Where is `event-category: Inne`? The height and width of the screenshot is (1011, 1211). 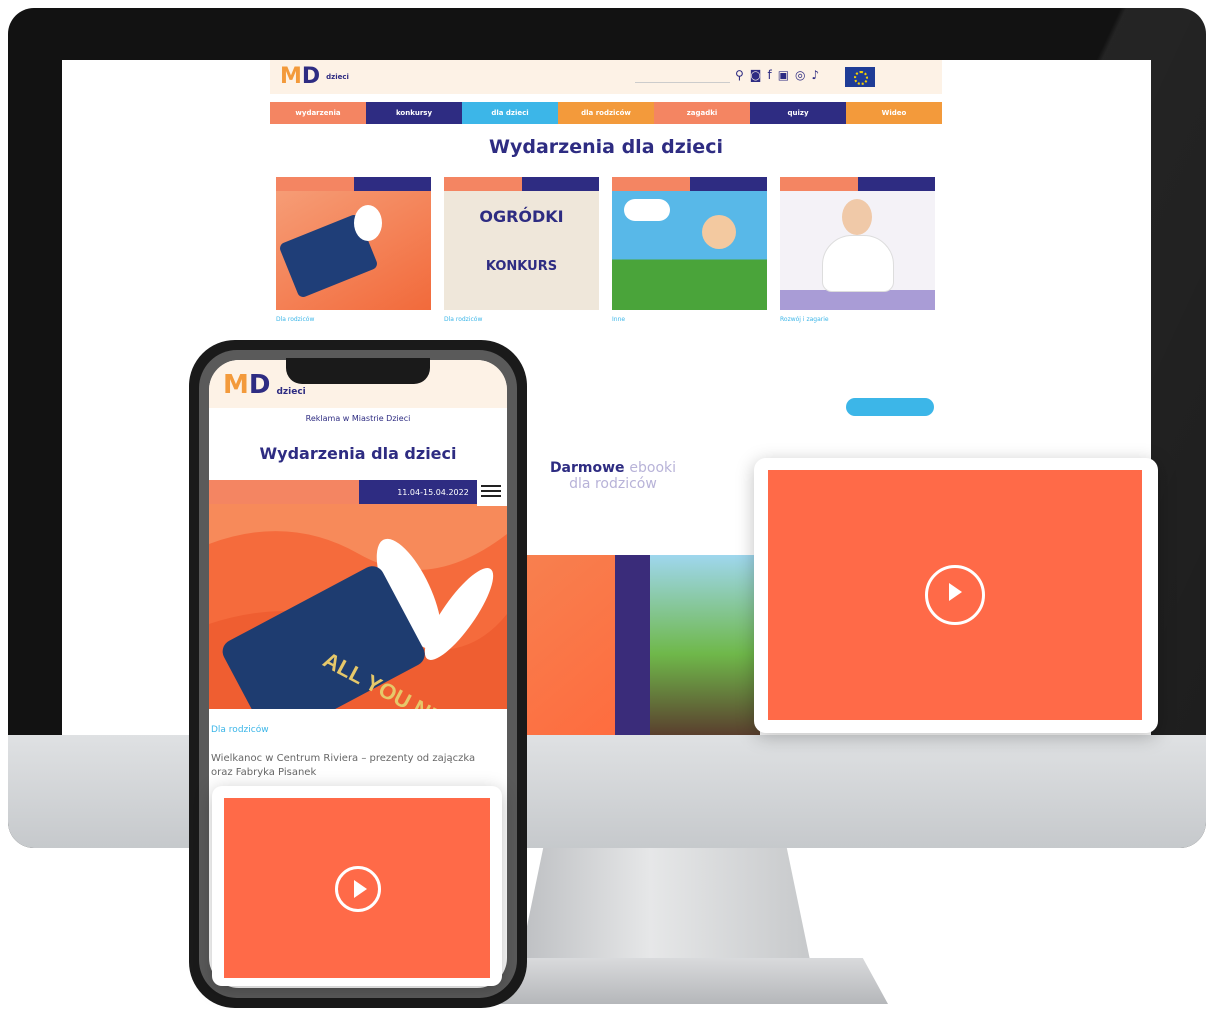
event-category: Inne is located at coordinates (689, 319).